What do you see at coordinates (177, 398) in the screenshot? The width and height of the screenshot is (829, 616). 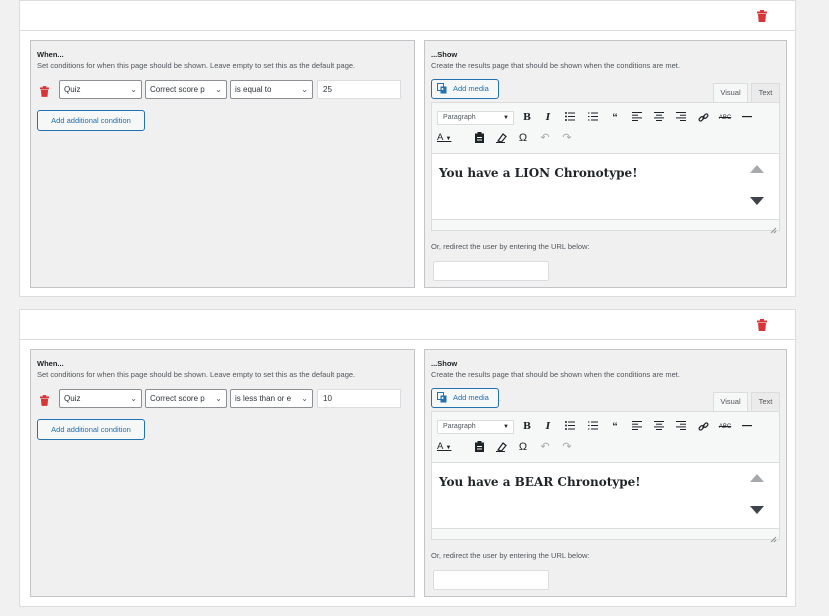 I see `condition-field-value: Correct score p` at bounding box center [177, 398].